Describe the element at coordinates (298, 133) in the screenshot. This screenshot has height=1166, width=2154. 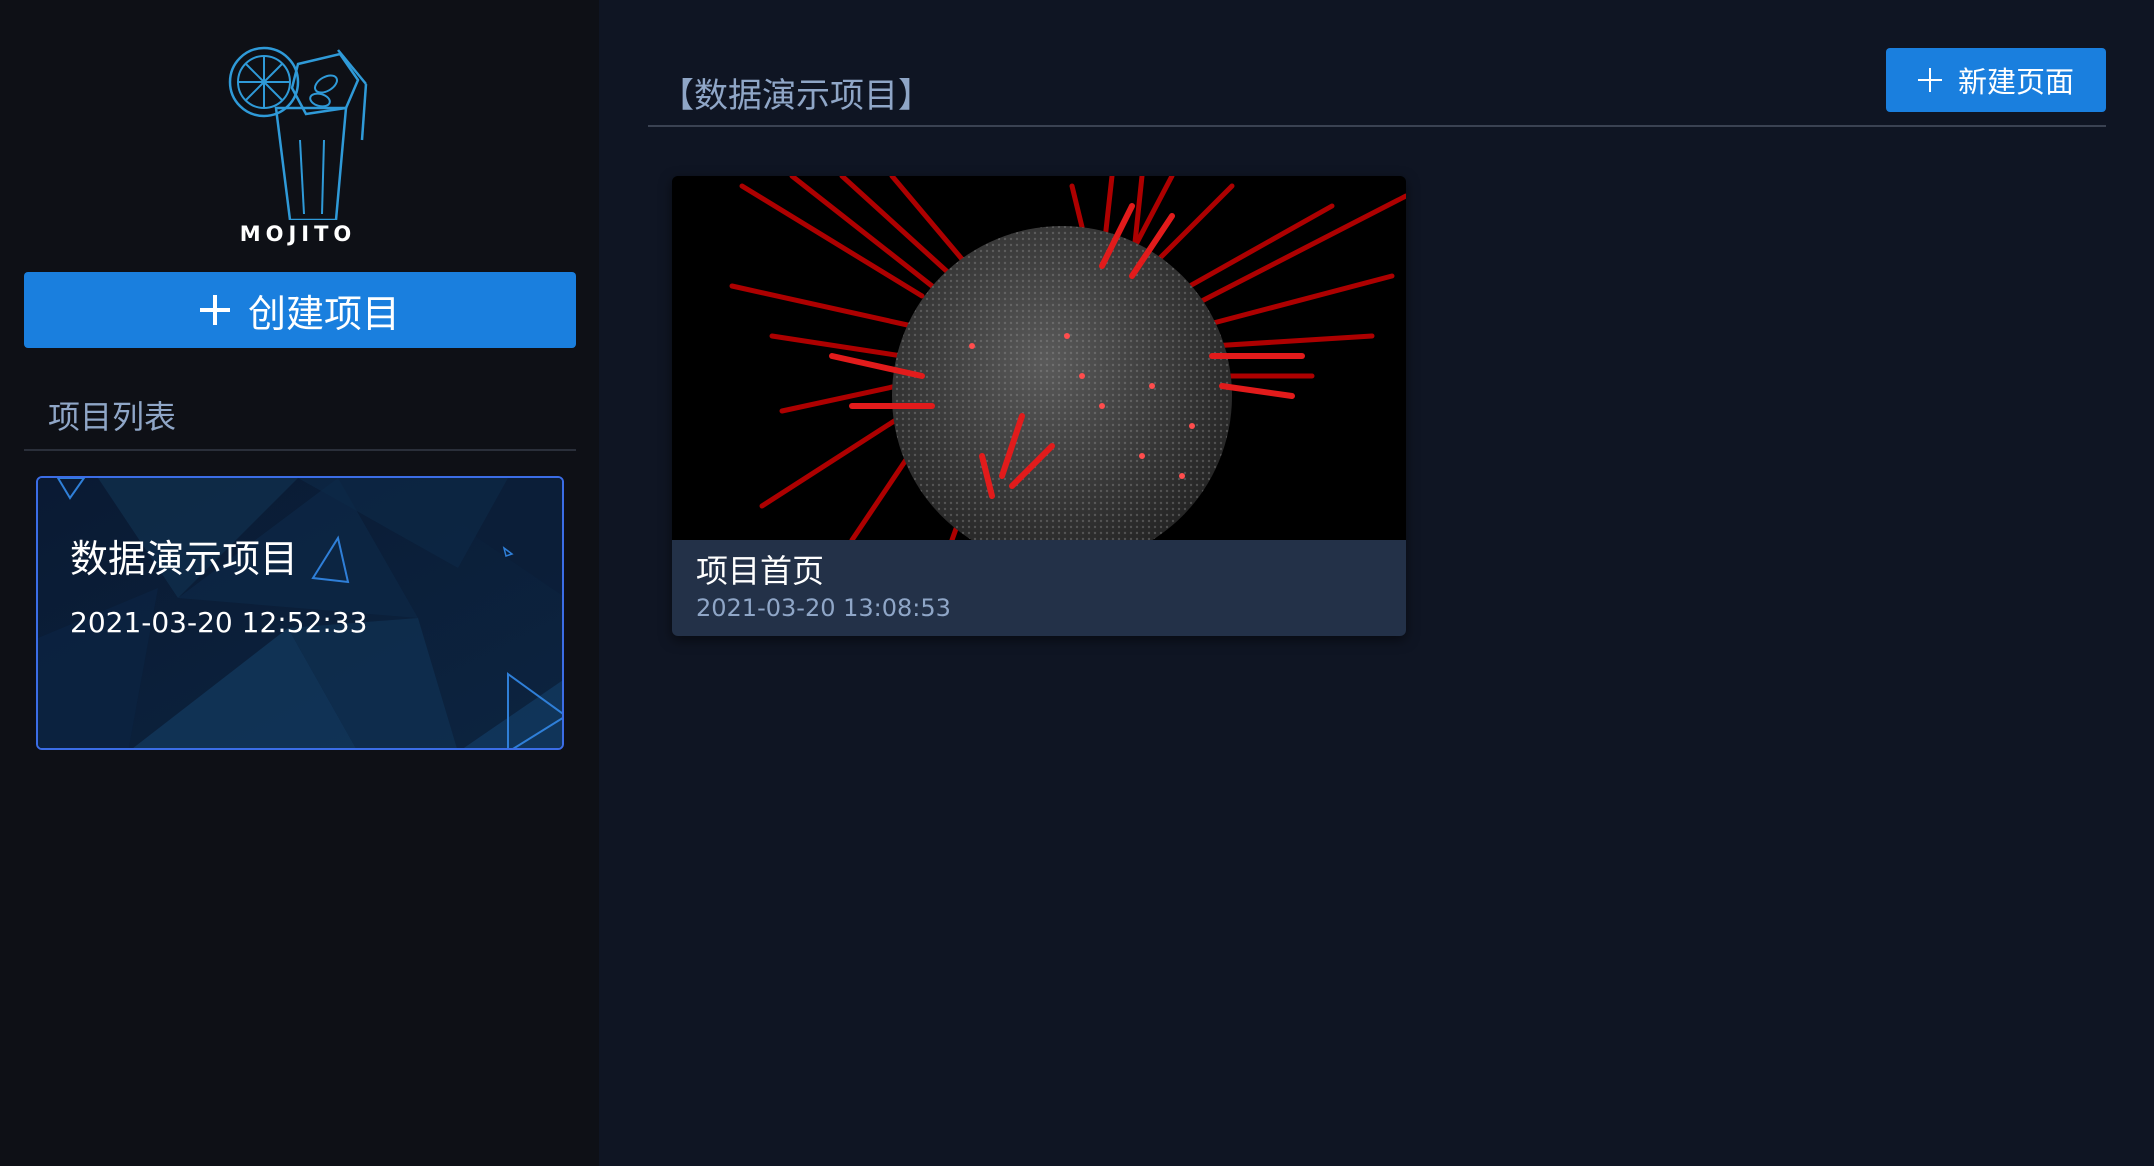
I see `mojito-glass-icon` at that location.